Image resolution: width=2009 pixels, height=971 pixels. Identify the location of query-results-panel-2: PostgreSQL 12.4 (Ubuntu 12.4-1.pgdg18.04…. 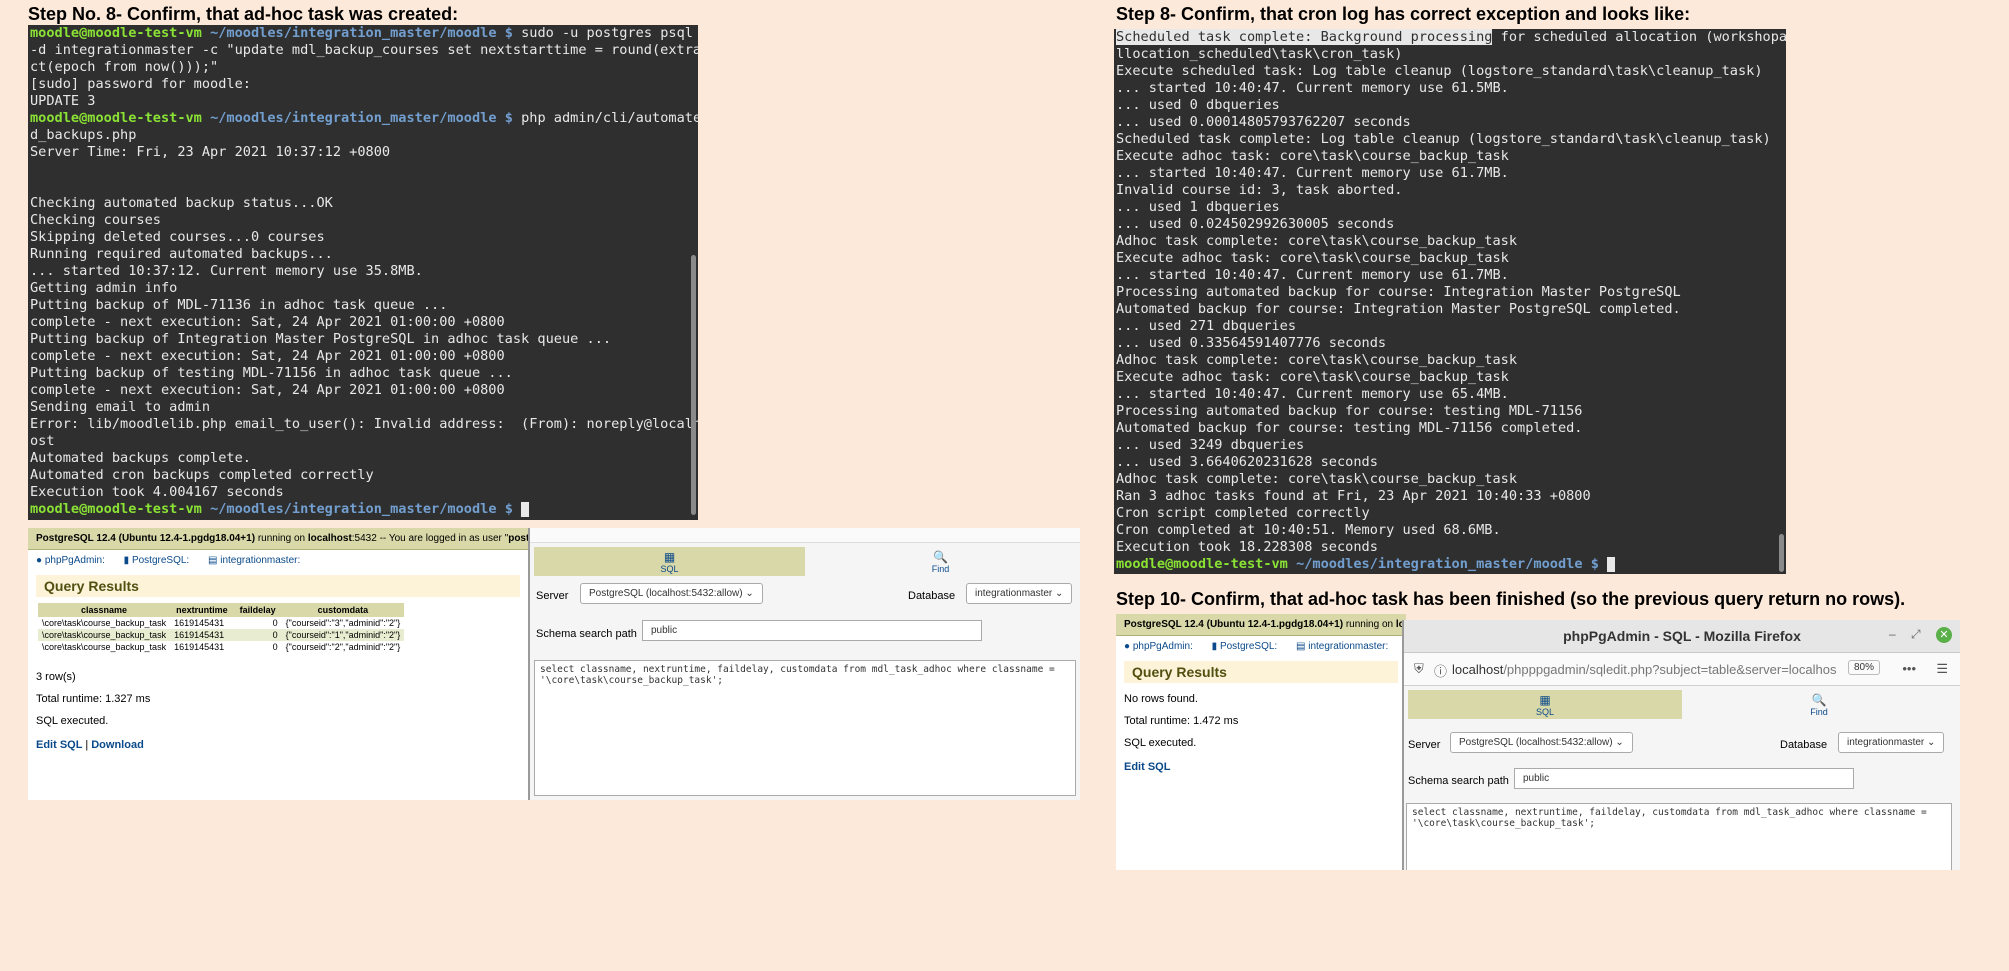
(1261, 742).